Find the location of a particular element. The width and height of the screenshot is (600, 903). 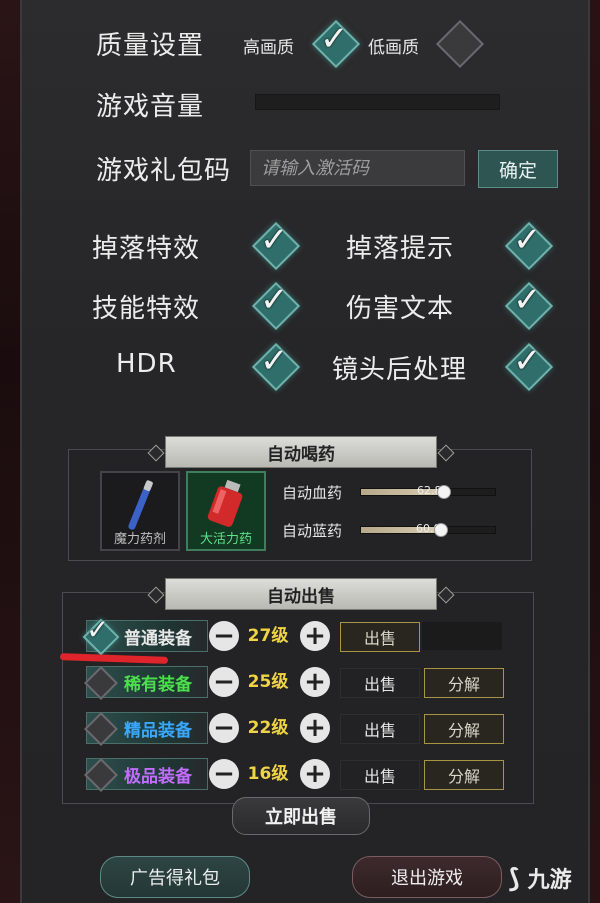

epic-level-minus-button: − is located at coordinates (224, 774).